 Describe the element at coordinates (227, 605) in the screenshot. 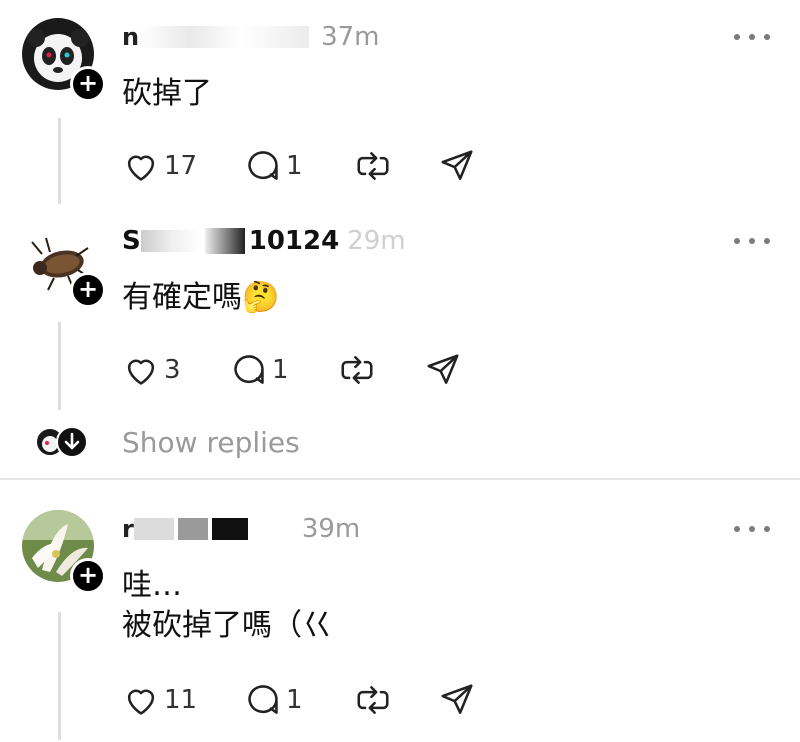

I see `post-body: 哇… 被砍掉了嗎（巜` at that location.